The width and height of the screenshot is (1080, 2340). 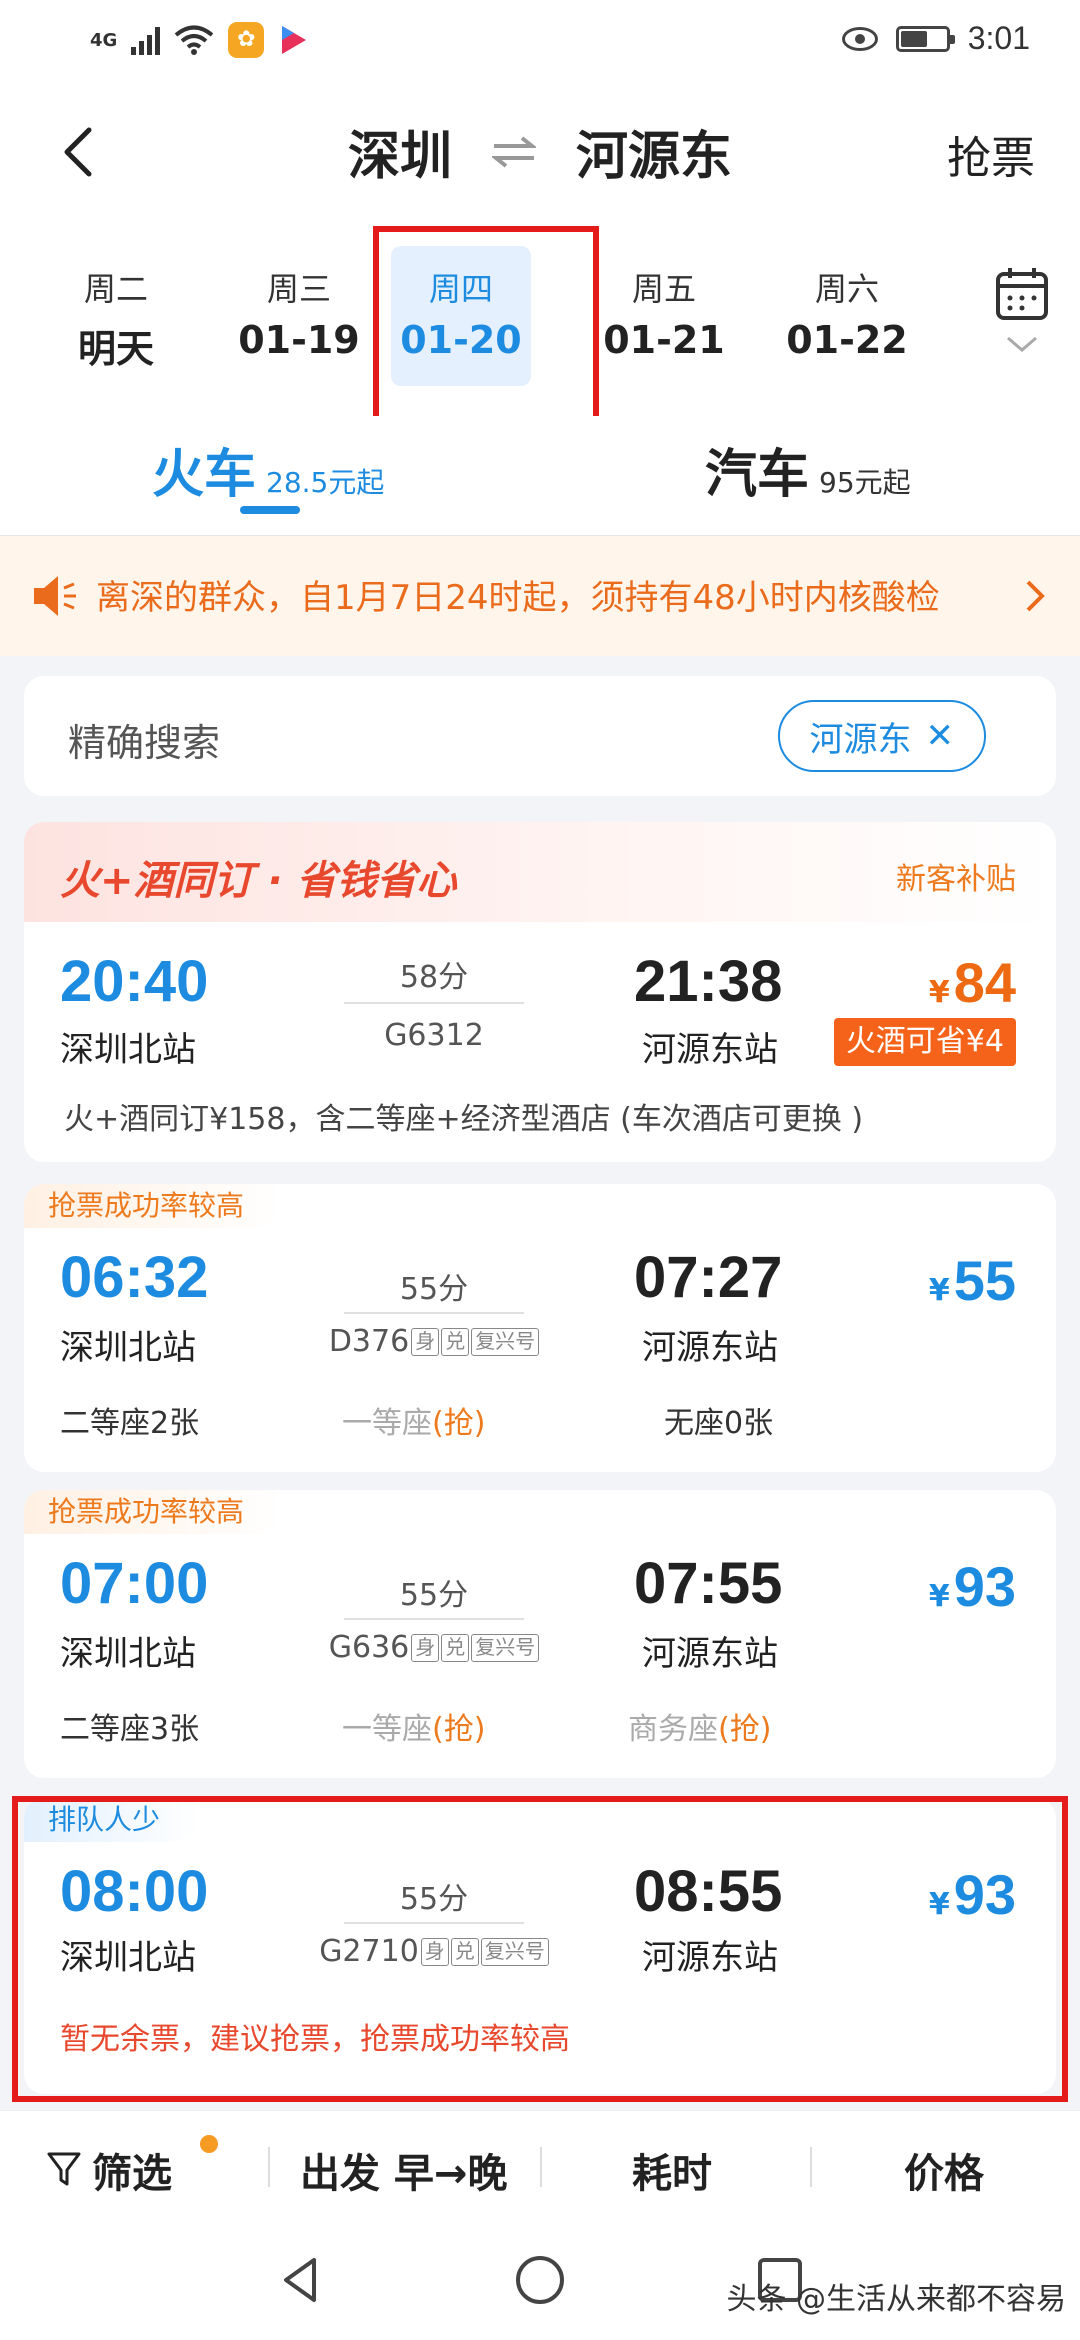 I want to click on date-value: 01-22, so click(x=847, y=340).